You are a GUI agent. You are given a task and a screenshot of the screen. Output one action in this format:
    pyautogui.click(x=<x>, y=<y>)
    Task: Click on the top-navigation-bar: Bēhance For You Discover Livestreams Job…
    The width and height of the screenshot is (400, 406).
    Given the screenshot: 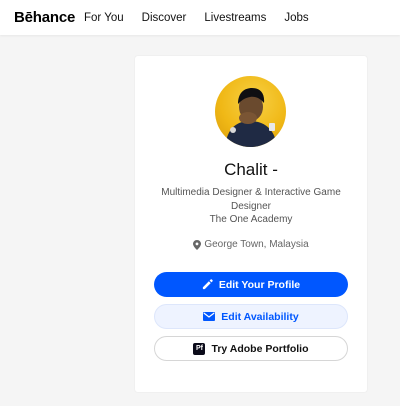 What is the action you would take?
    pyautogui.click(x=200, y=17)
    